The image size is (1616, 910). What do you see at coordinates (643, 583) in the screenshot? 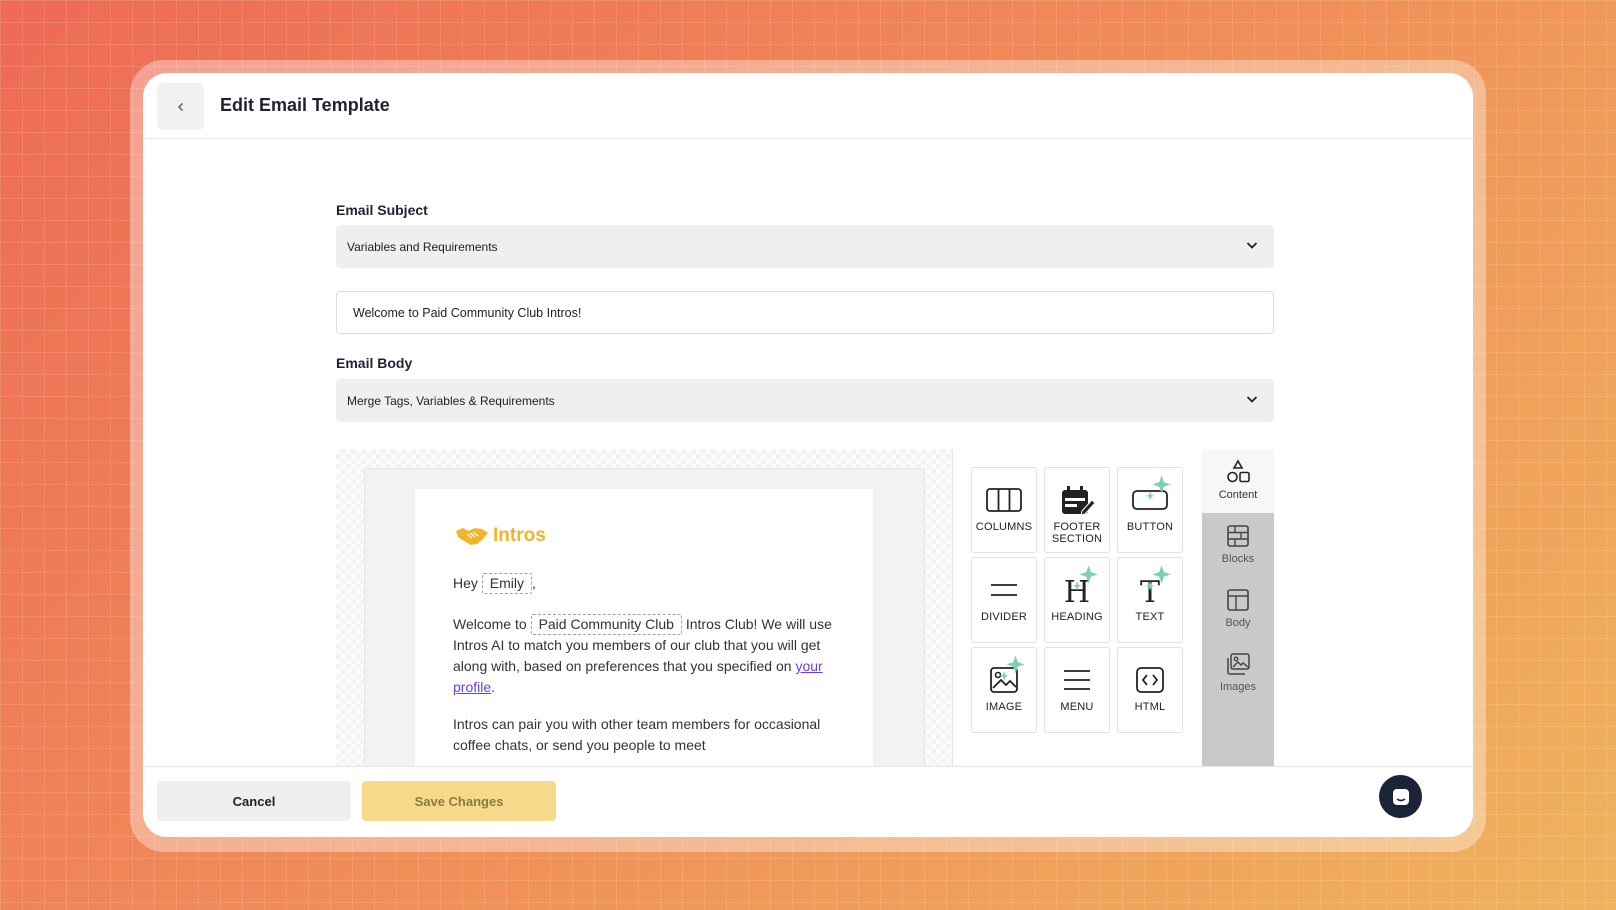
I see `greeting-line: Hey Emily,` at bounding box center [643, 583].